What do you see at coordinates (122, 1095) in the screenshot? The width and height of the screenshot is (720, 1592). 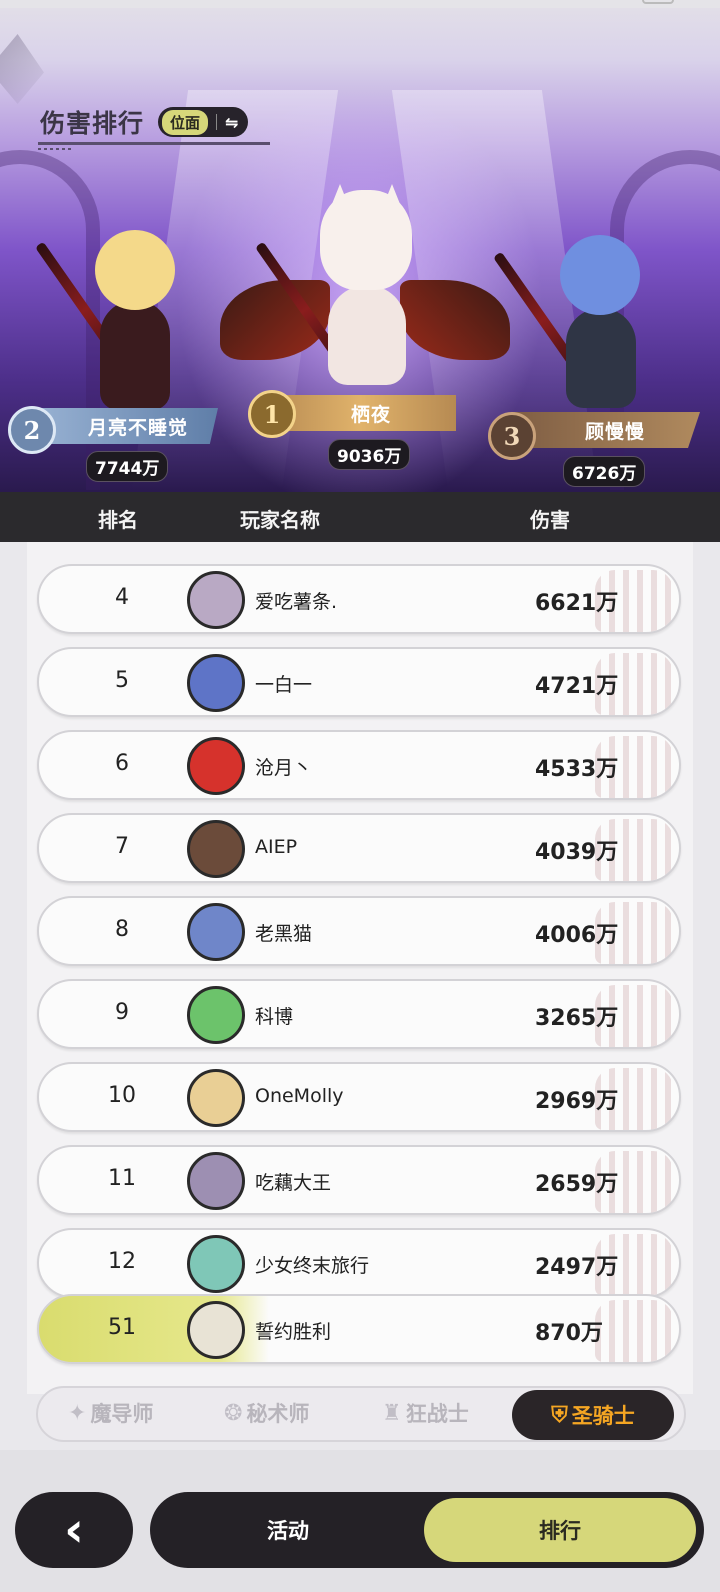 I see `row-rank: 10` at bounding box center [122, 1095].